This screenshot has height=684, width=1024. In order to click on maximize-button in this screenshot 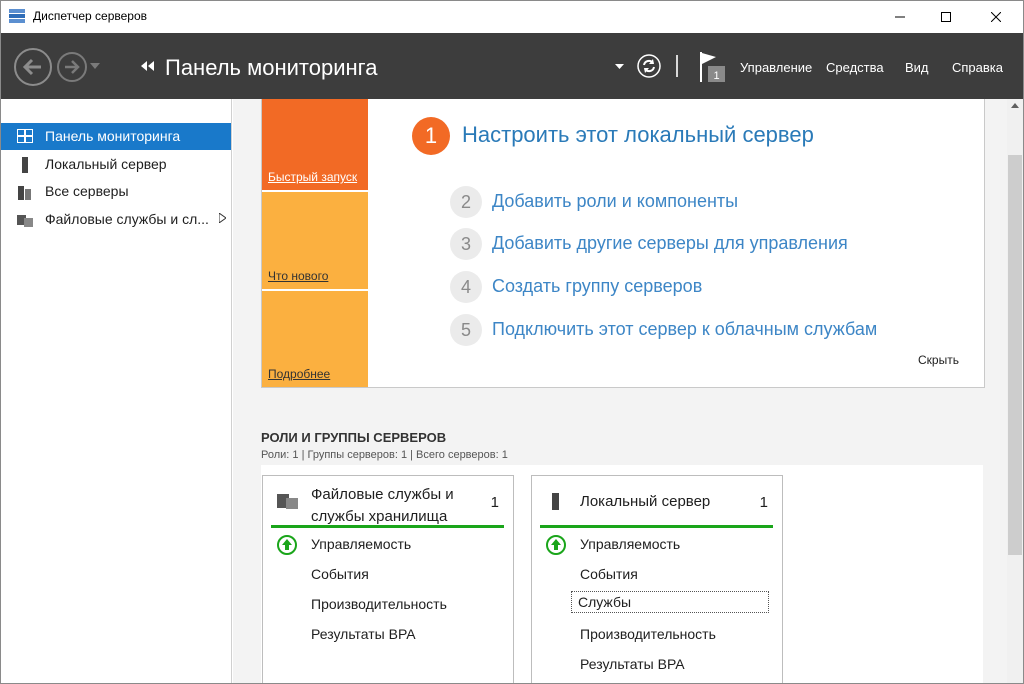, I will do `click(946, 17)`.